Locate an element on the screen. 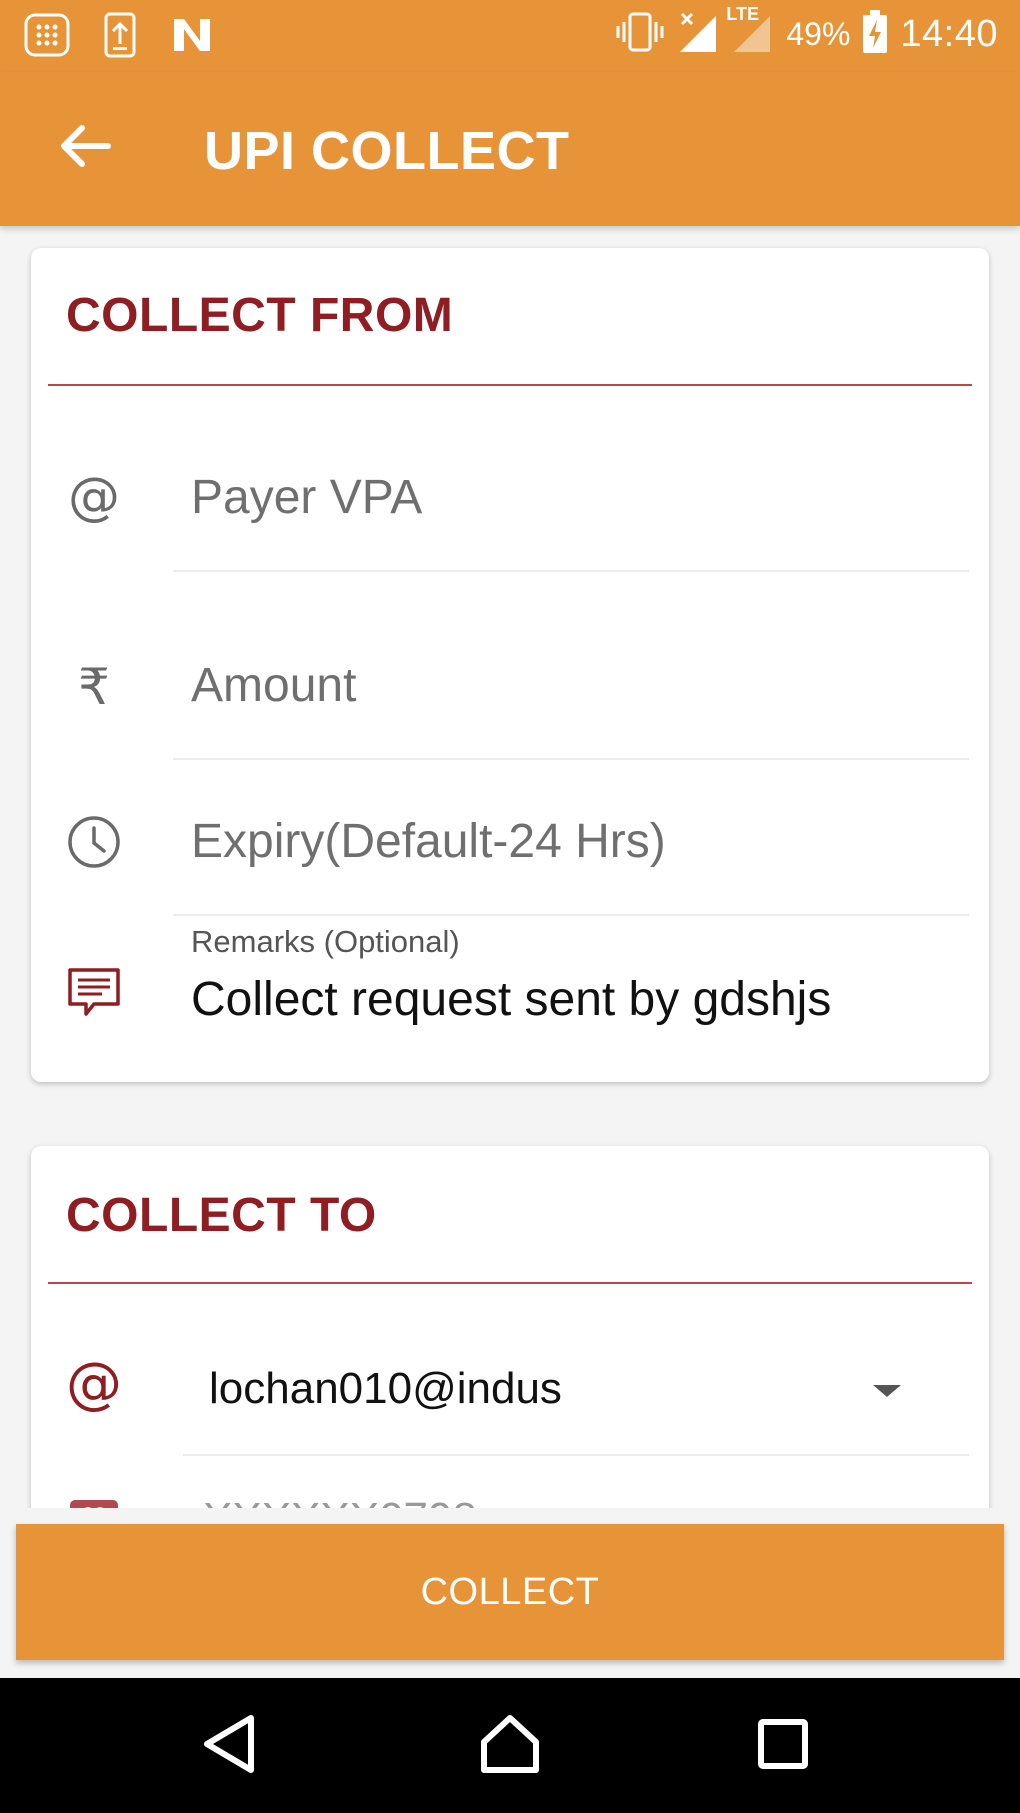 This screenshot has height=1813, width=1020. comment-icon is located at coordinates (94, 992).